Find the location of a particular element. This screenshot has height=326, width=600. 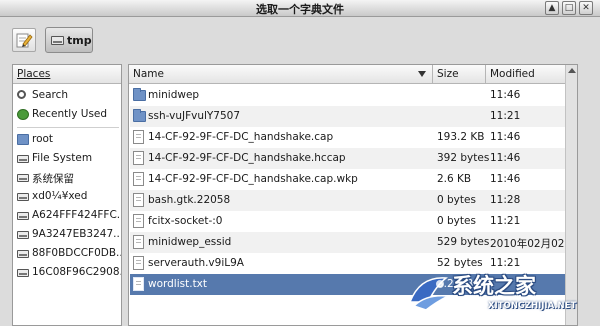

file-row: ssh-vuJFvulY7507 11:21 is located at coordinates (353, 116).